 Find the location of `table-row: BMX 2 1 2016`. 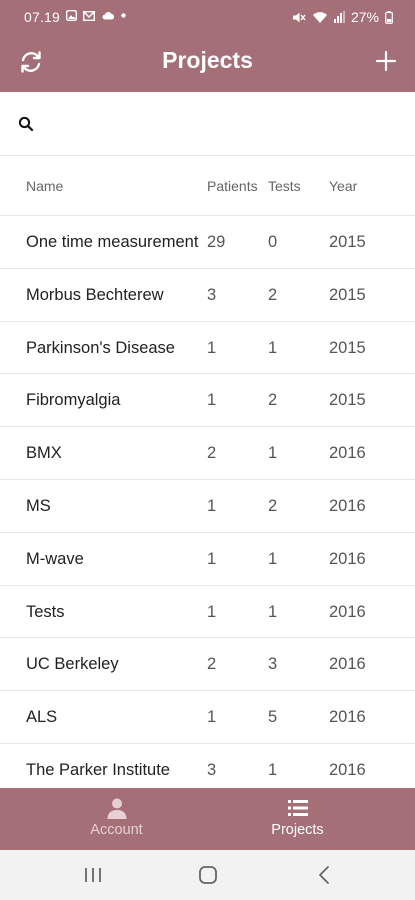

table-row: BMX 2 1 2016 is located at coordinates (207, 453).